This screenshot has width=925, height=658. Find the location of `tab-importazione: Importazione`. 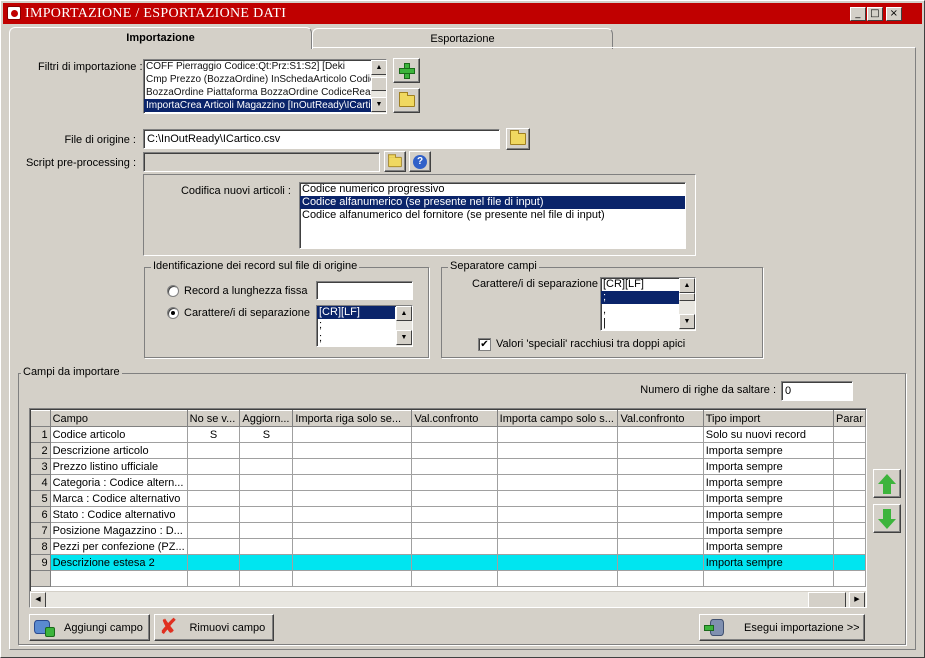

tab-importazione: Importazione is located at coordinates (160, 38).